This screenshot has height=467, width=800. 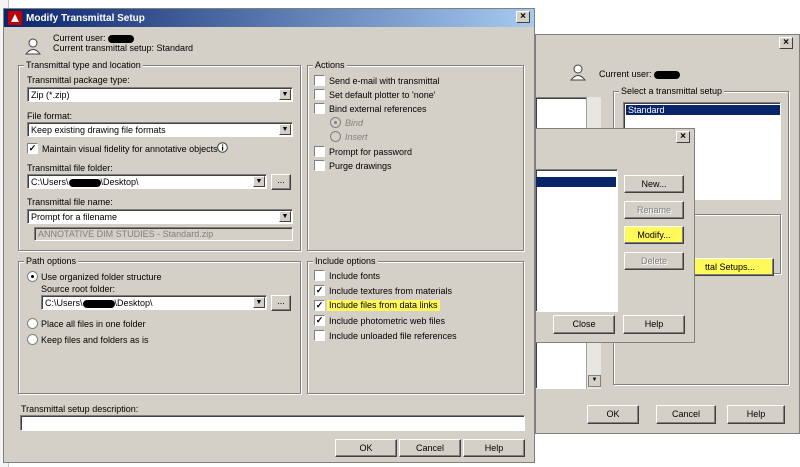 What do you see at coordinates (93, 324) in the screenshot?
I see `place-all-label: Place all files in one folder` at bounding box center [93, 324].